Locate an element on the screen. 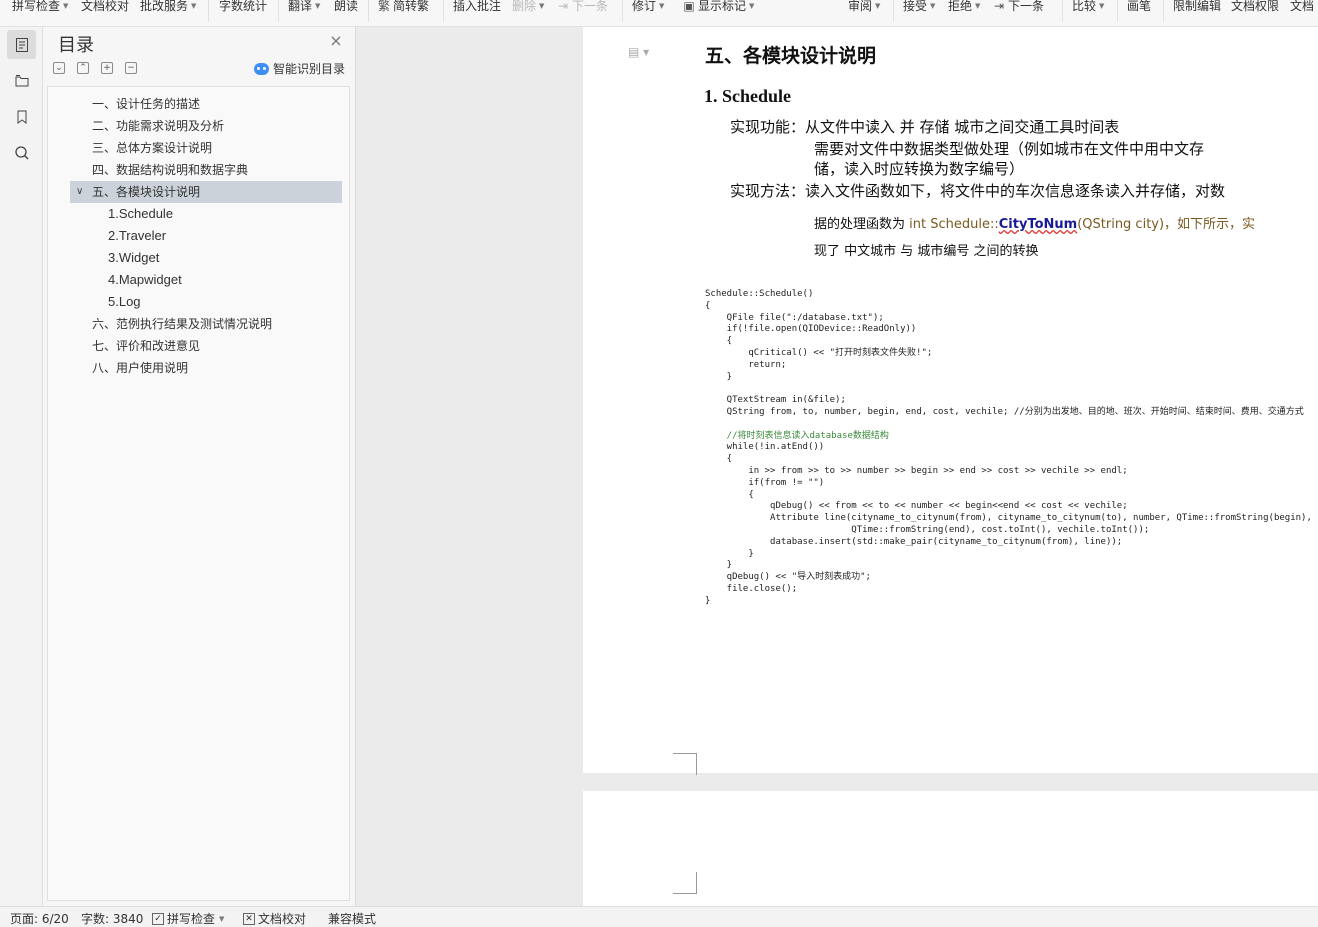  toc-item: 1.Schedule is located at coordinates (206, 214).